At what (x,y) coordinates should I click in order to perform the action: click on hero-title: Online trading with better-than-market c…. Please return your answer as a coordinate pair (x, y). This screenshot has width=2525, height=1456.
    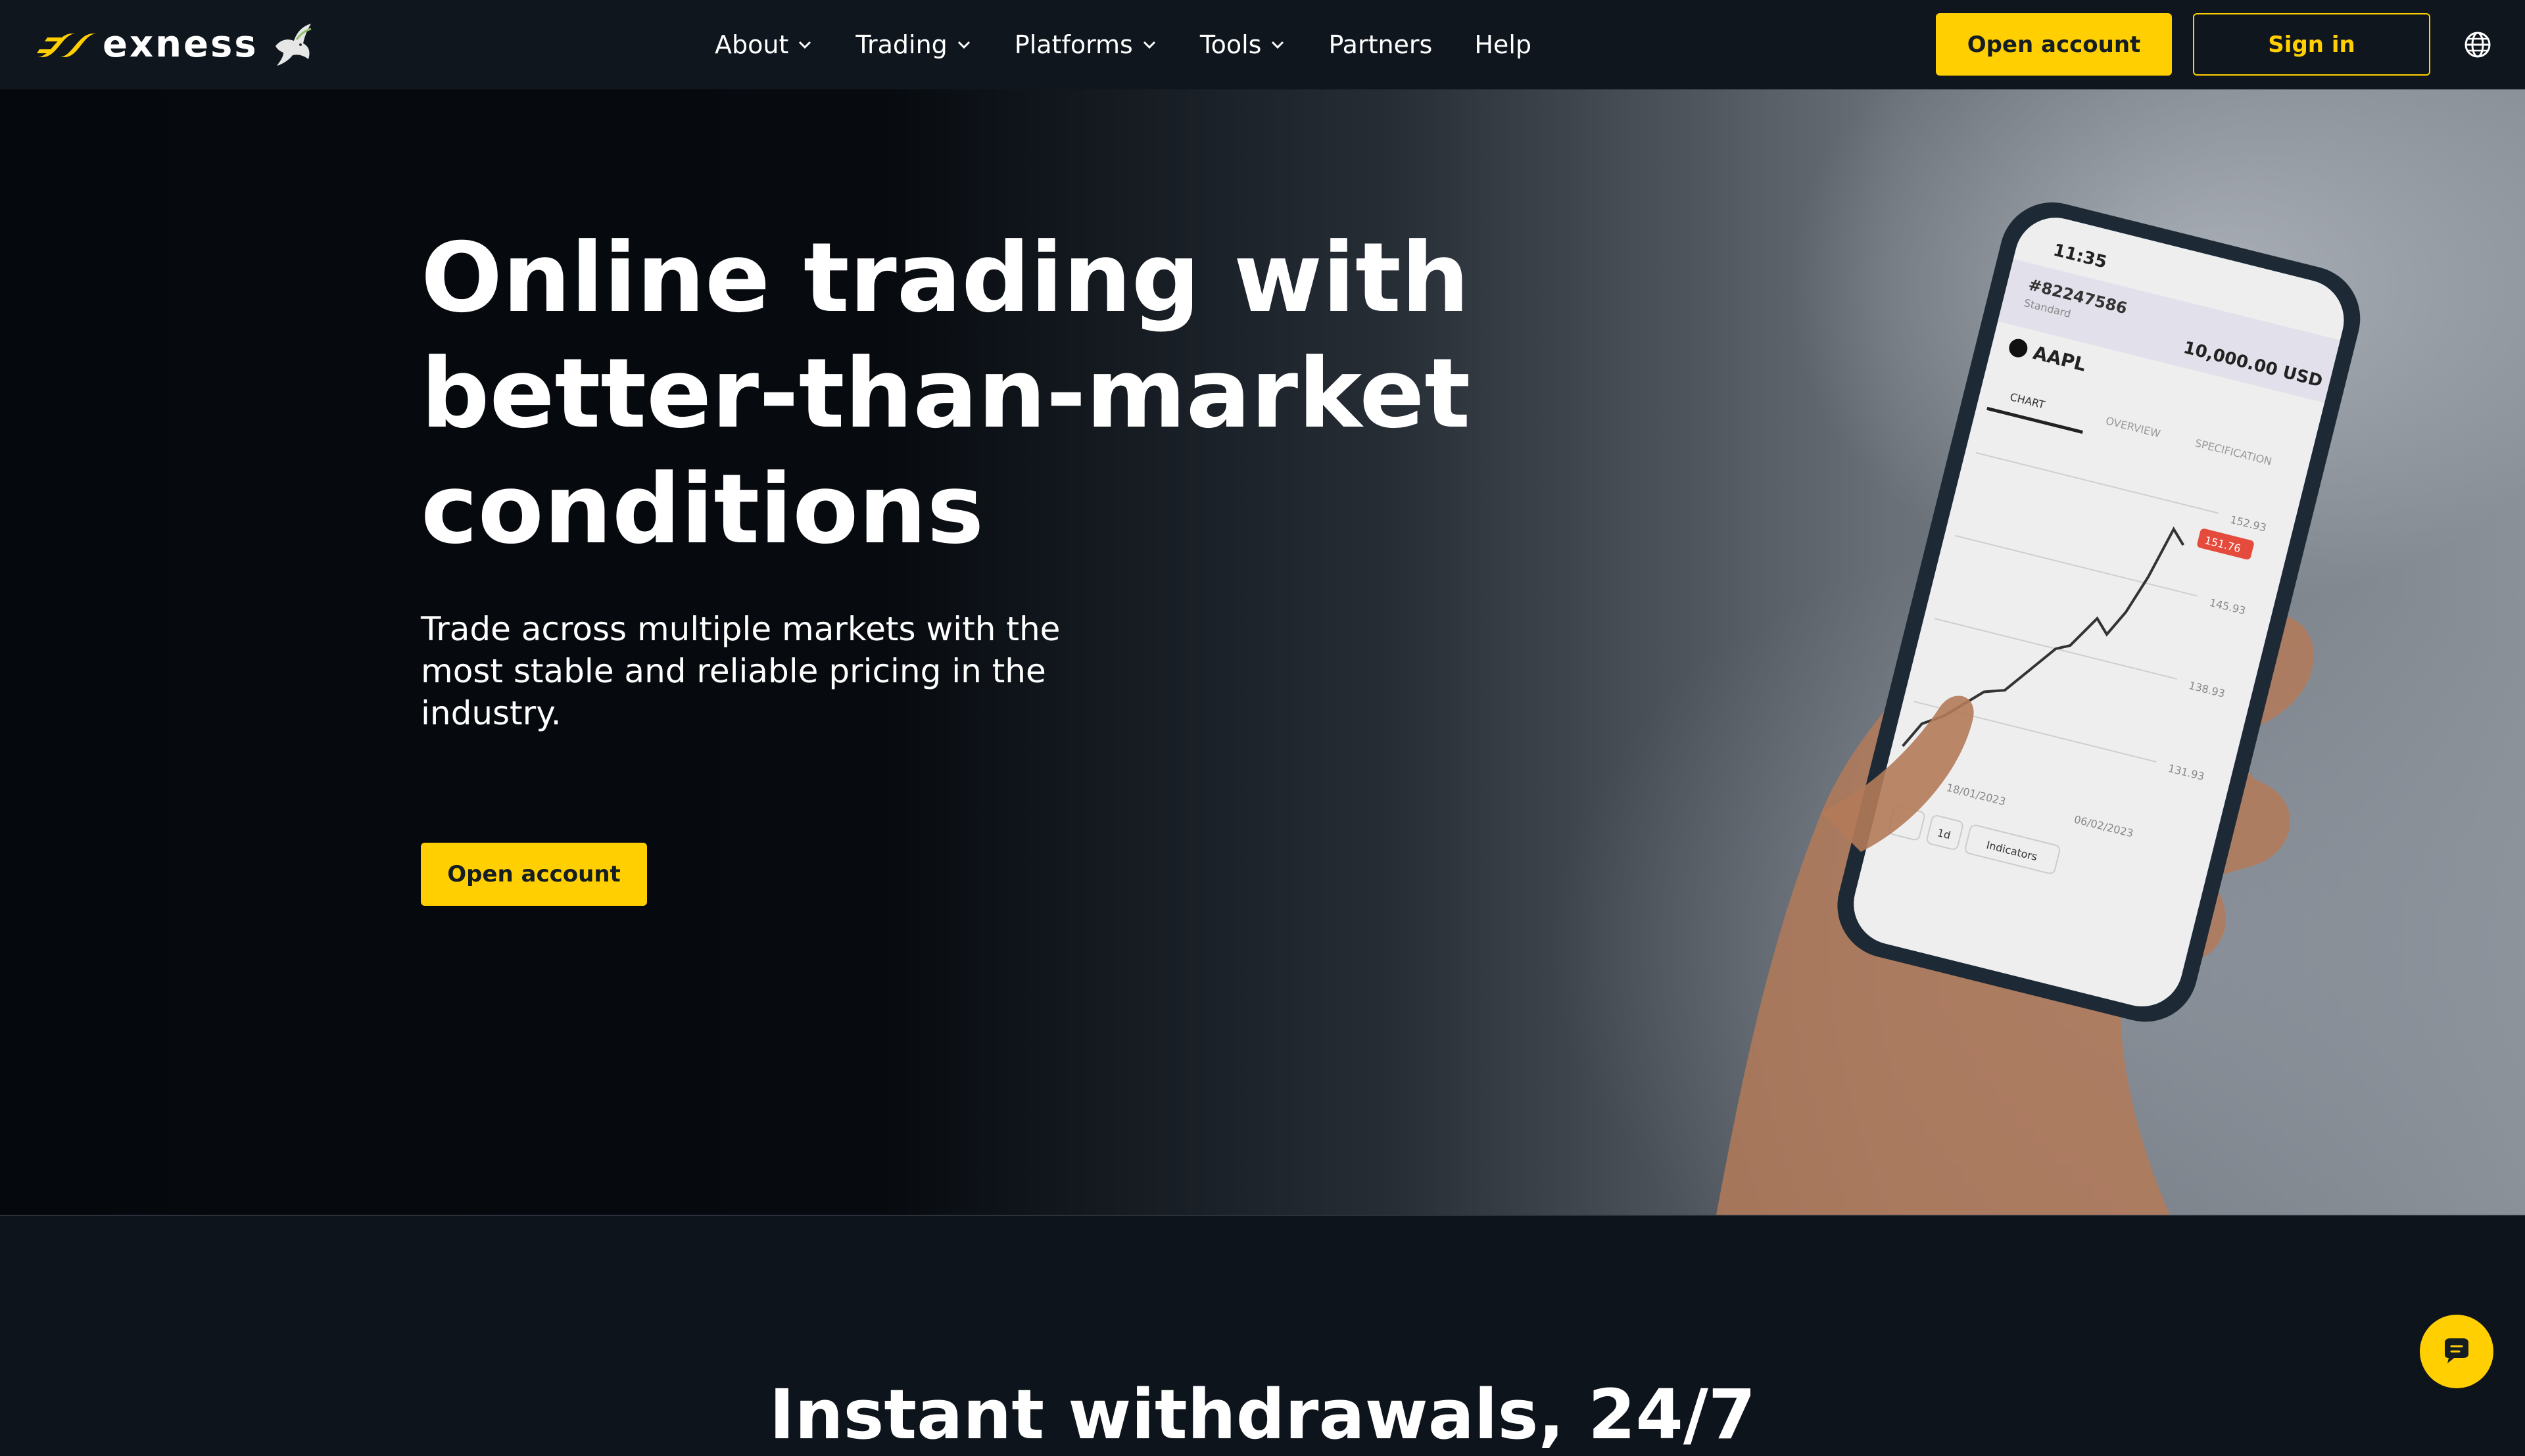
    Looking at the image, I should click on (946, 393).